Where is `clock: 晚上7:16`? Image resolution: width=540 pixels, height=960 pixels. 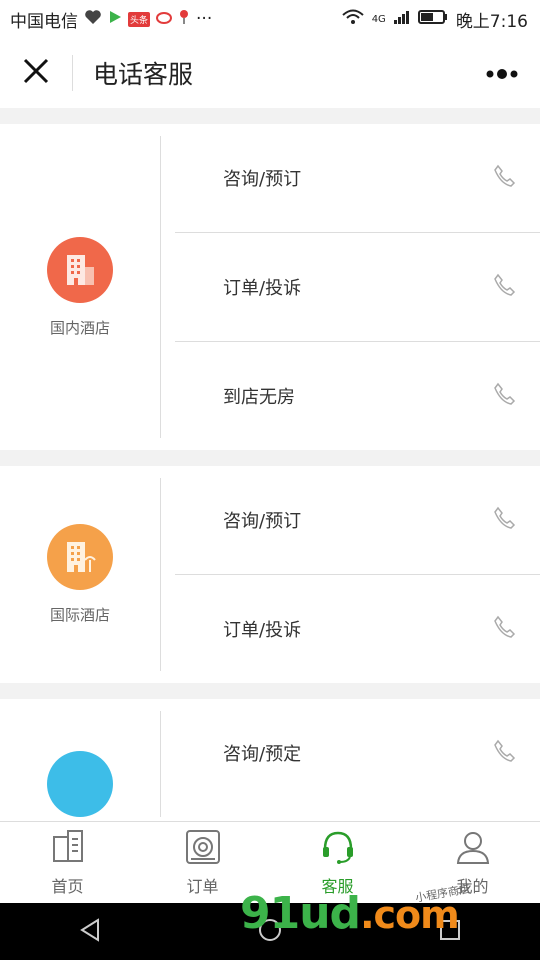
clock: 晚上7:16 is located at coordinates (491, 21).